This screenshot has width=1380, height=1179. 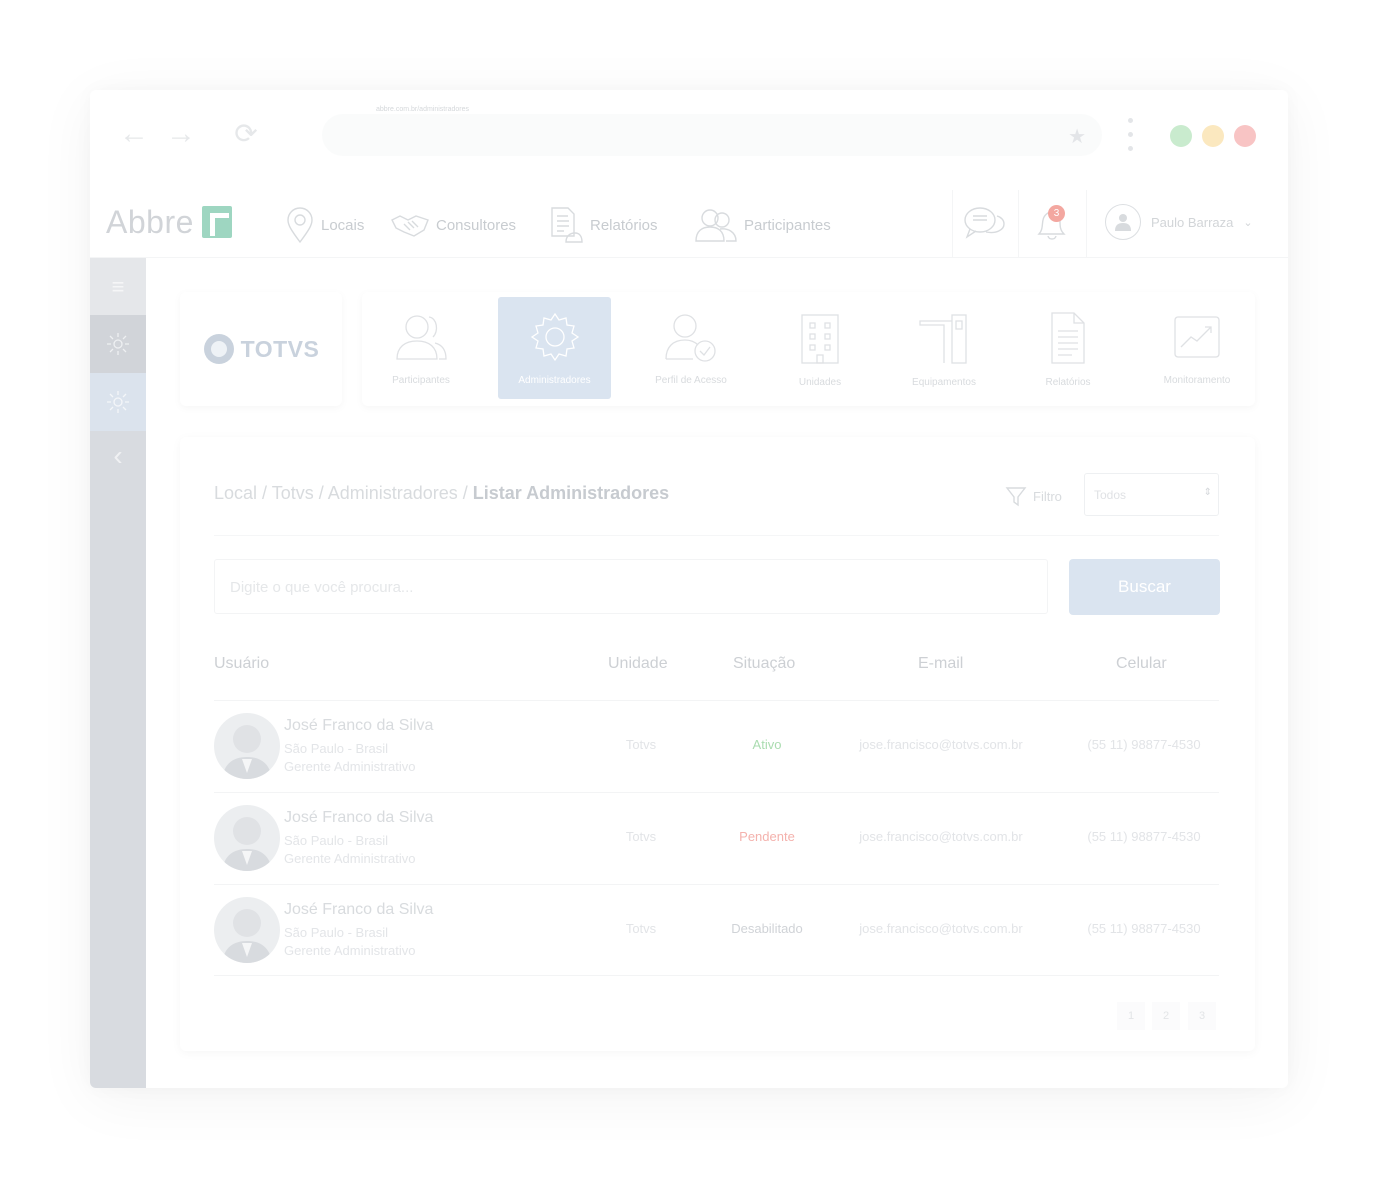 I want to click on column-header-celular: Celular, so click(x=1141, y=664).